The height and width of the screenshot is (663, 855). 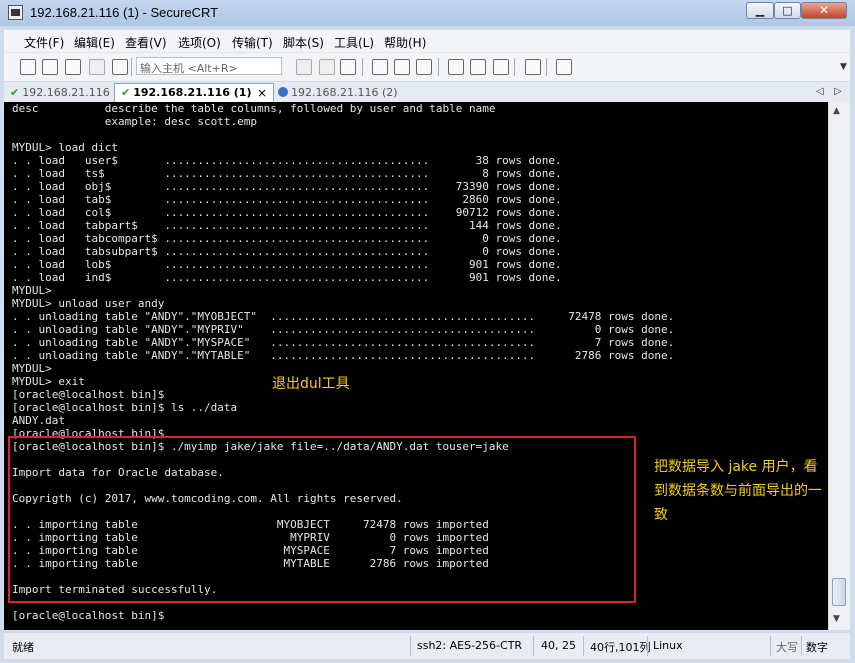 What do you see at coordinates (125, 407) in the screenshot?
I see `terminal-line: [oracle@localhost bin]$ ls ../data` at bounding box center [125, 407].